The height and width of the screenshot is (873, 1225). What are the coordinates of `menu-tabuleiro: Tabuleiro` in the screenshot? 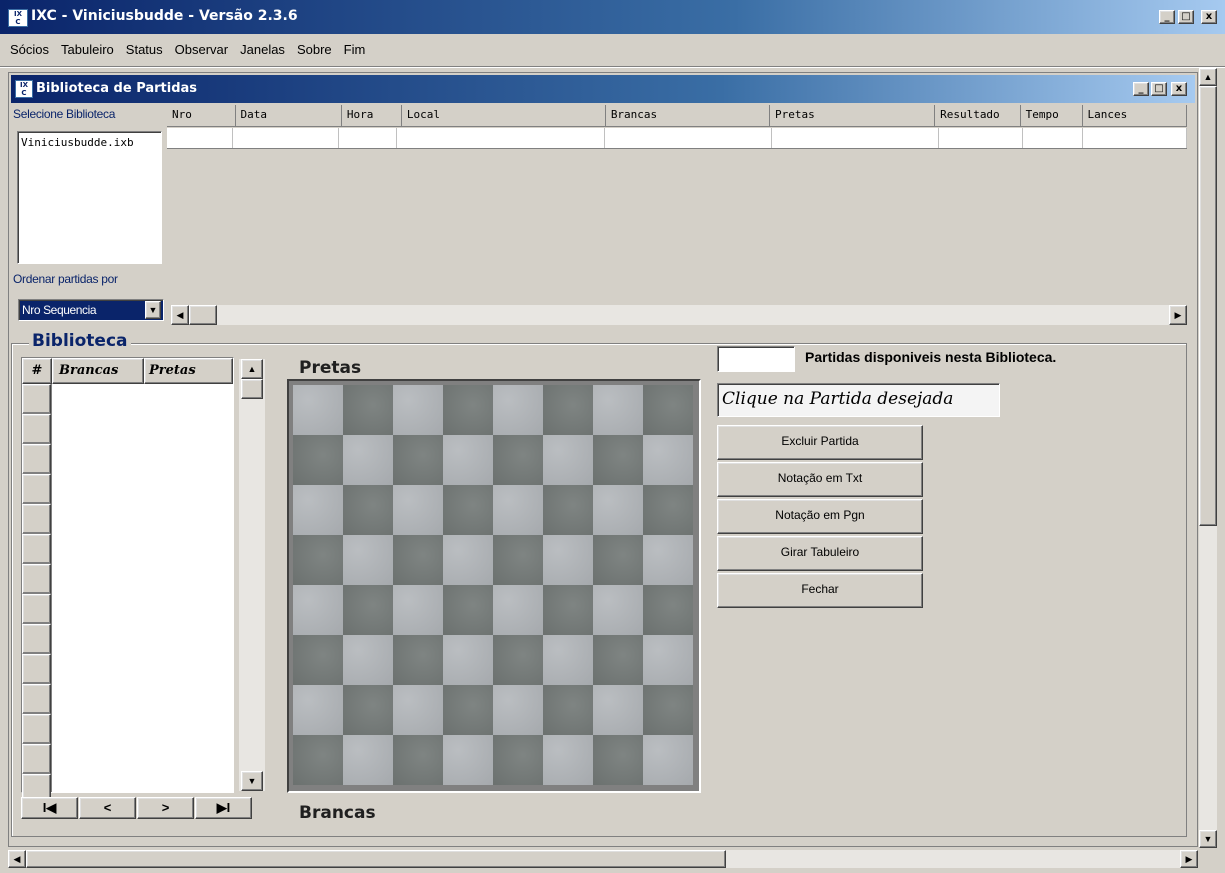 It's located at (87, 50).